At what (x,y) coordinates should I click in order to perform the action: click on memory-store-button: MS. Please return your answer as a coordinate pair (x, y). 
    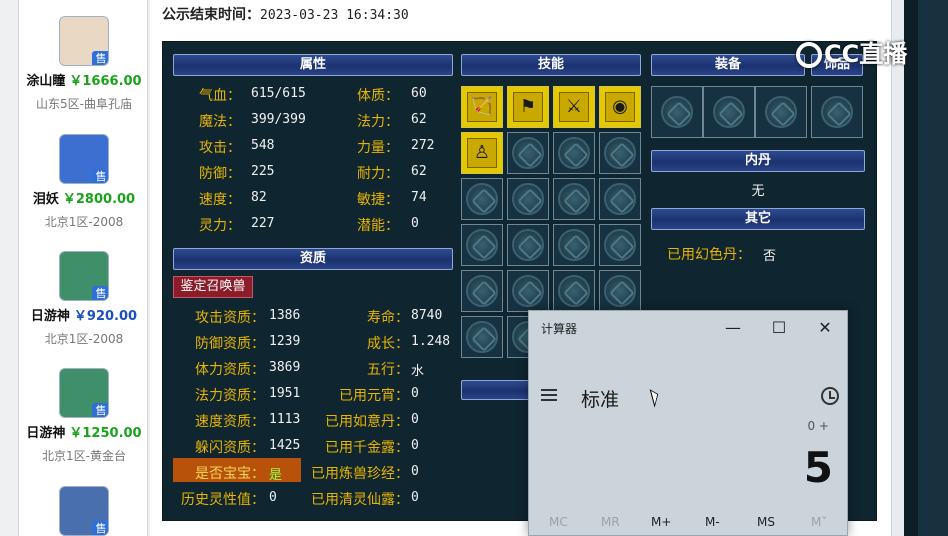
    Looking at the image, I should click on (766, 522).